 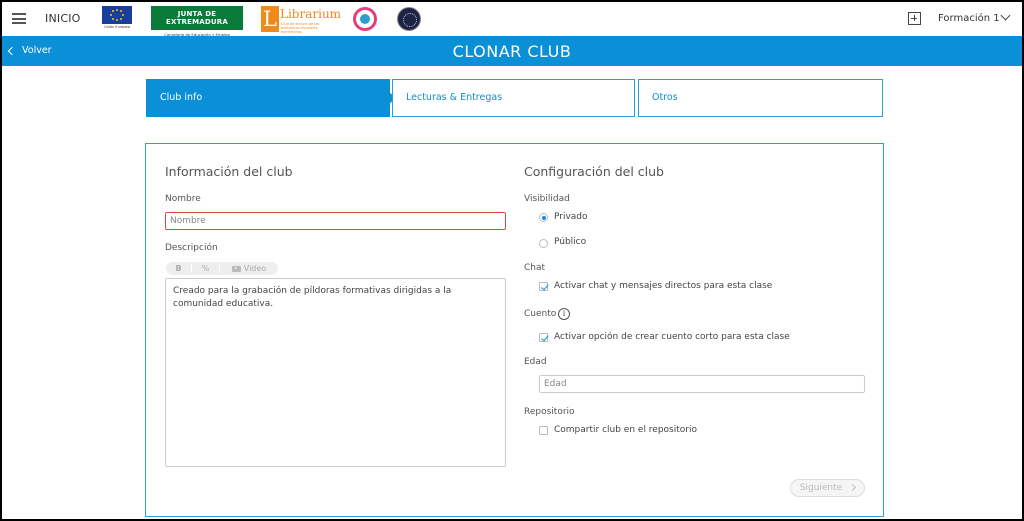 What do you see at coordinates (549, 412) in the screenshot?
I see `repo-label: Repositorio` at bounding box center [549, 412].